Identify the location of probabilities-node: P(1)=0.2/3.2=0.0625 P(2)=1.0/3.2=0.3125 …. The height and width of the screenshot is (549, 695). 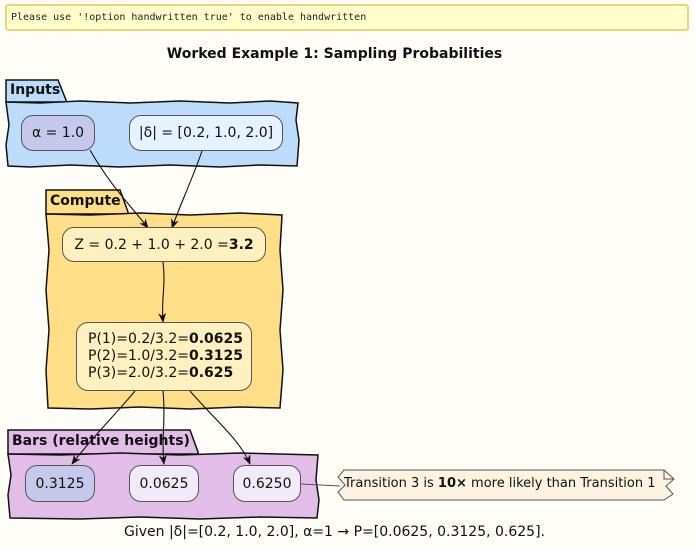
(164, 356).